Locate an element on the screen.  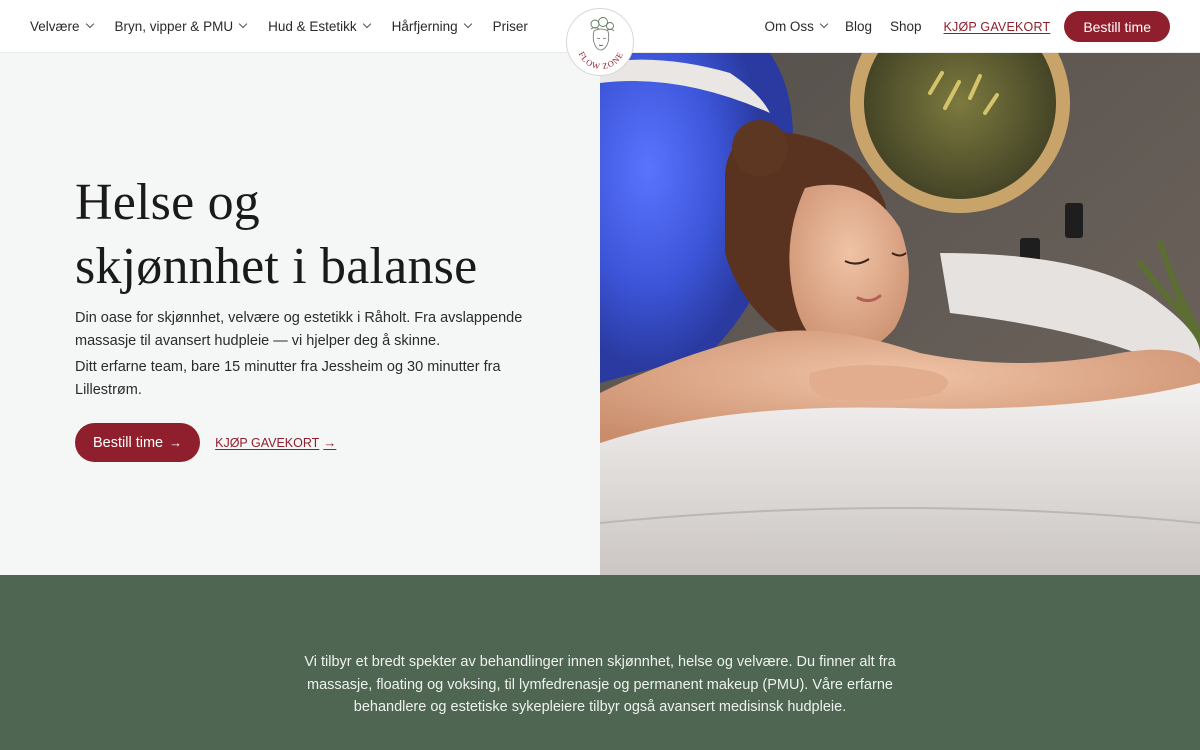
hero-title-line-2: skjønnhet i balanse is located at coordinates (276, 266).